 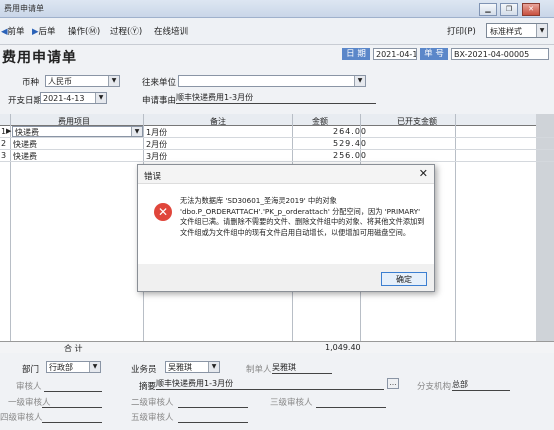 I want to click on number-field: BX-2021-04-00005, so click(x=500, y=54).